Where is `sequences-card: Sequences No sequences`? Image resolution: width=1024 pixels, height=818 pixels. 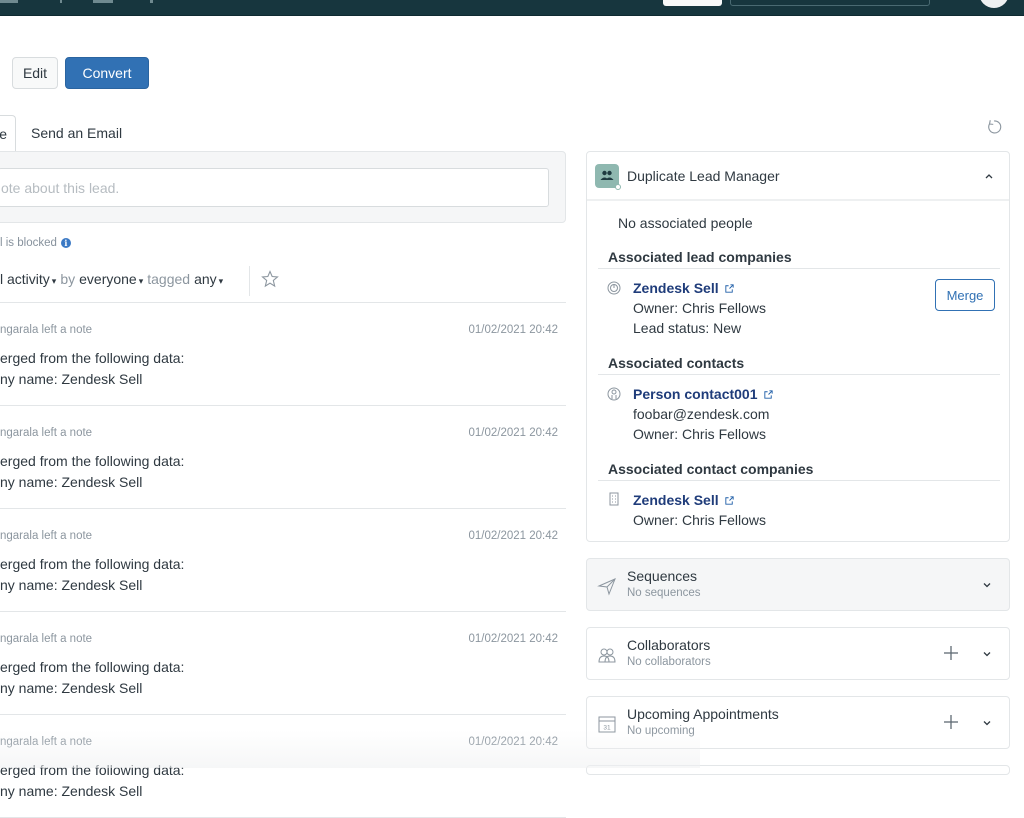
sequences-card: Sequences No sequences is located at coordinates (798, 584).